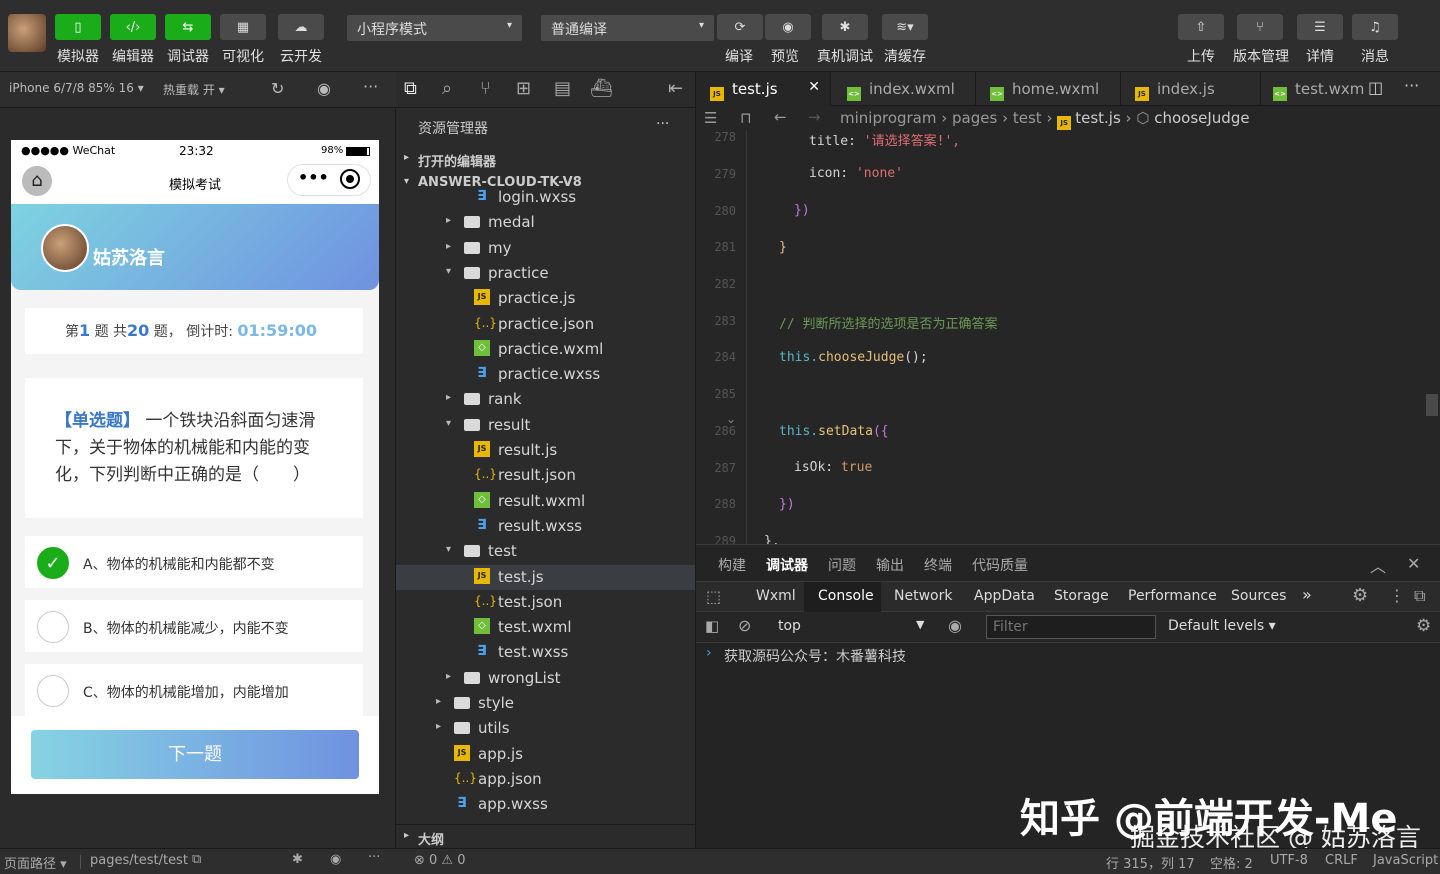 This screenshot has width=1440, height=874. Describe the element at coordinates (545, 197) in the screenshot. I see `file-tree-item: ∃ login.wxss` at that location.